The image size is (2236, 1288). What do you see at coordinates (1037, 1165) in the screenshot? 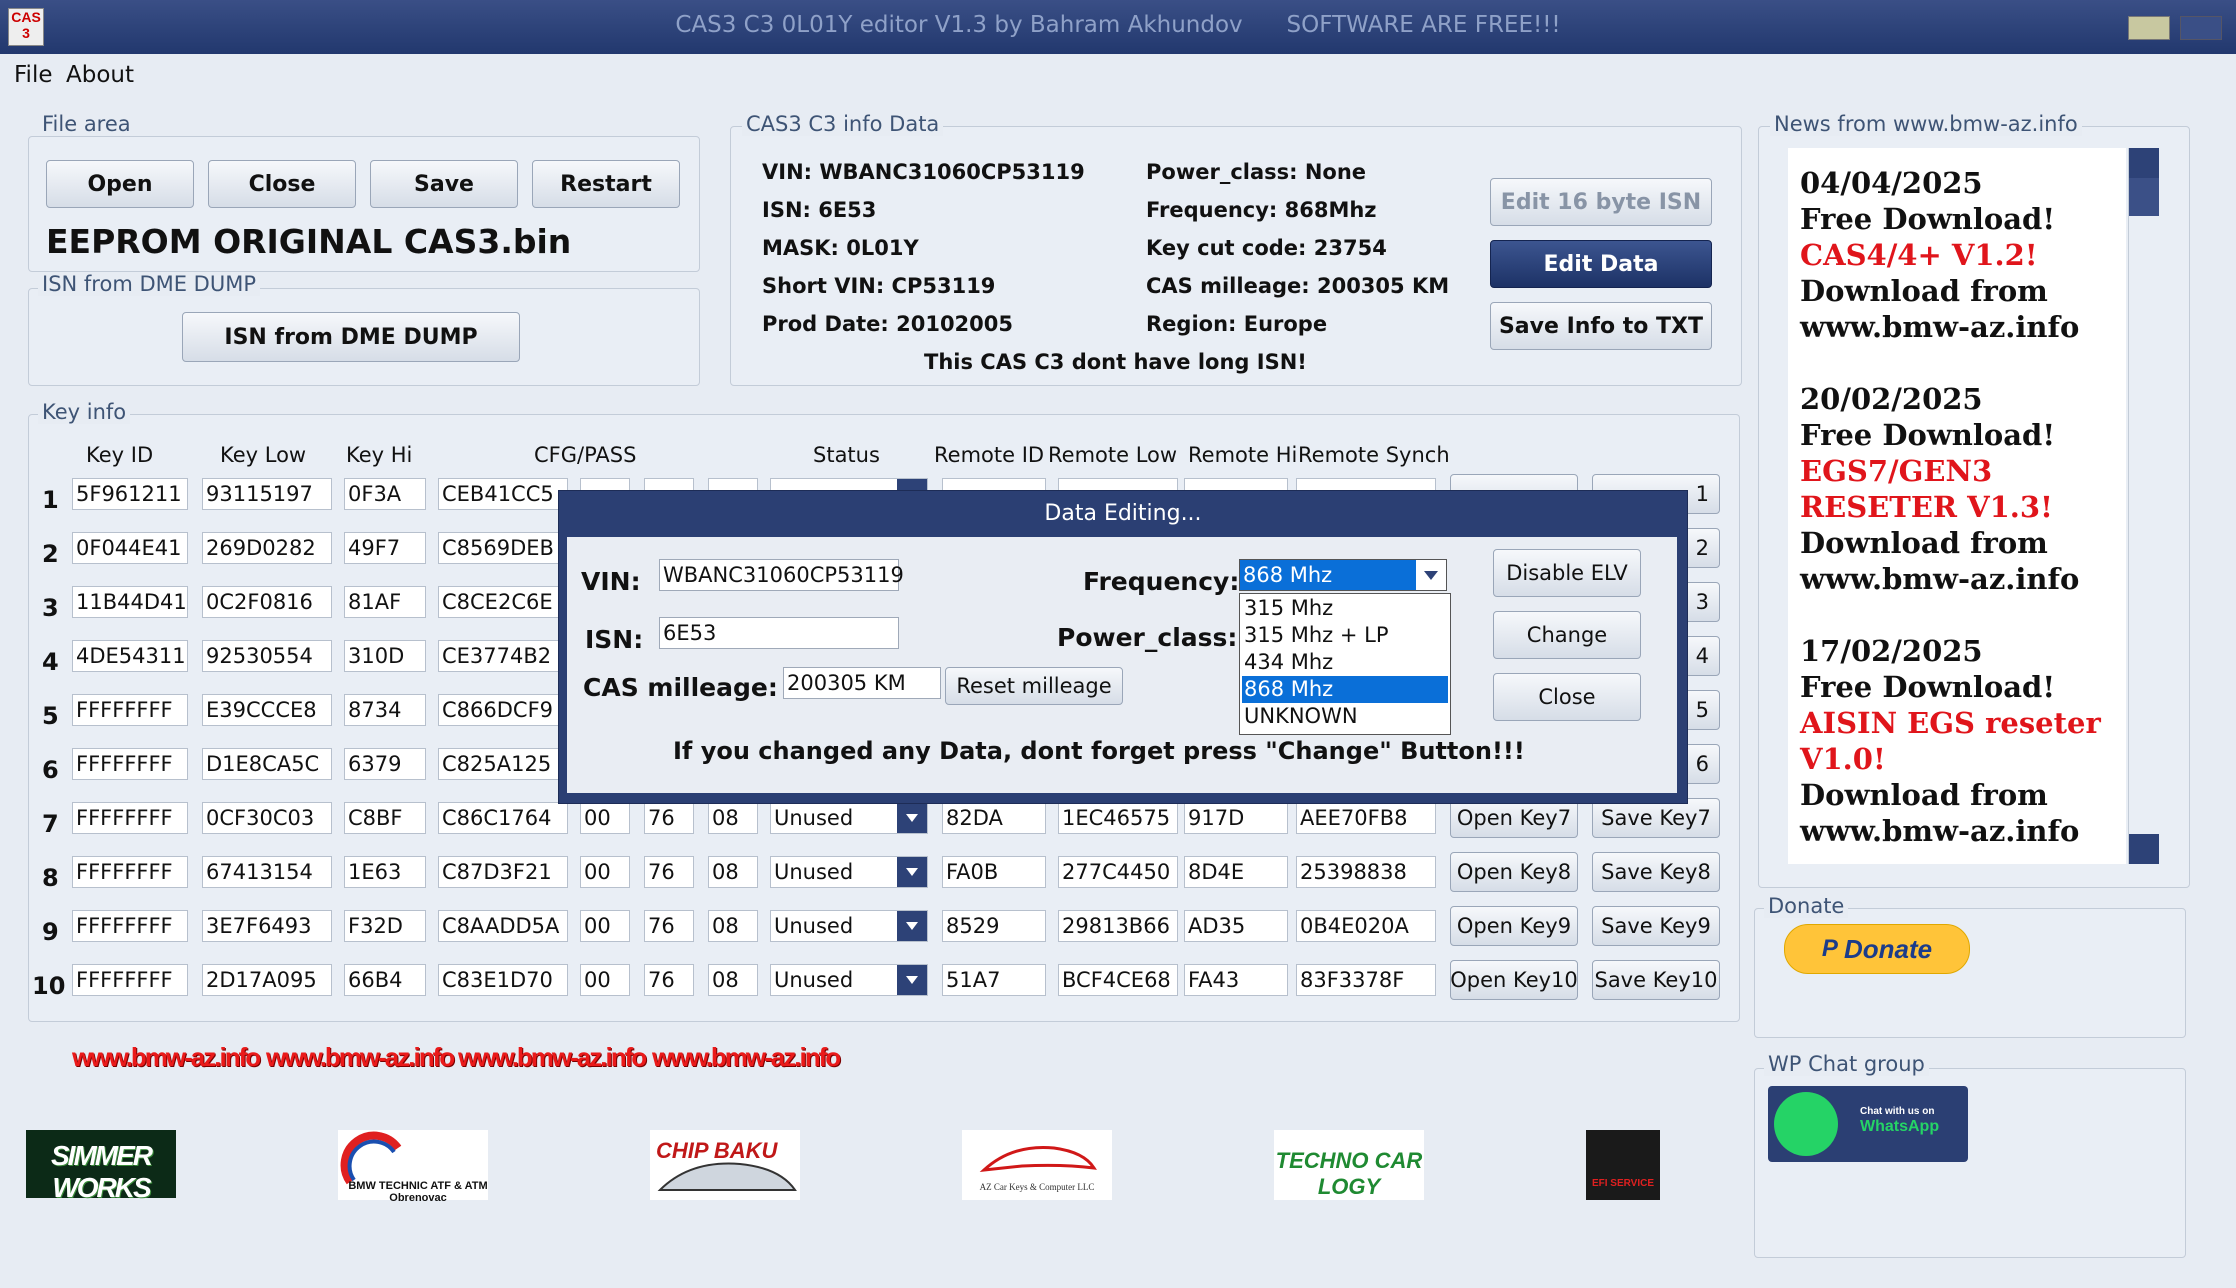
I see `logo-az-car-keys: AZ Car Keys & Computer LLC` at bounding box center [1037, 1165].